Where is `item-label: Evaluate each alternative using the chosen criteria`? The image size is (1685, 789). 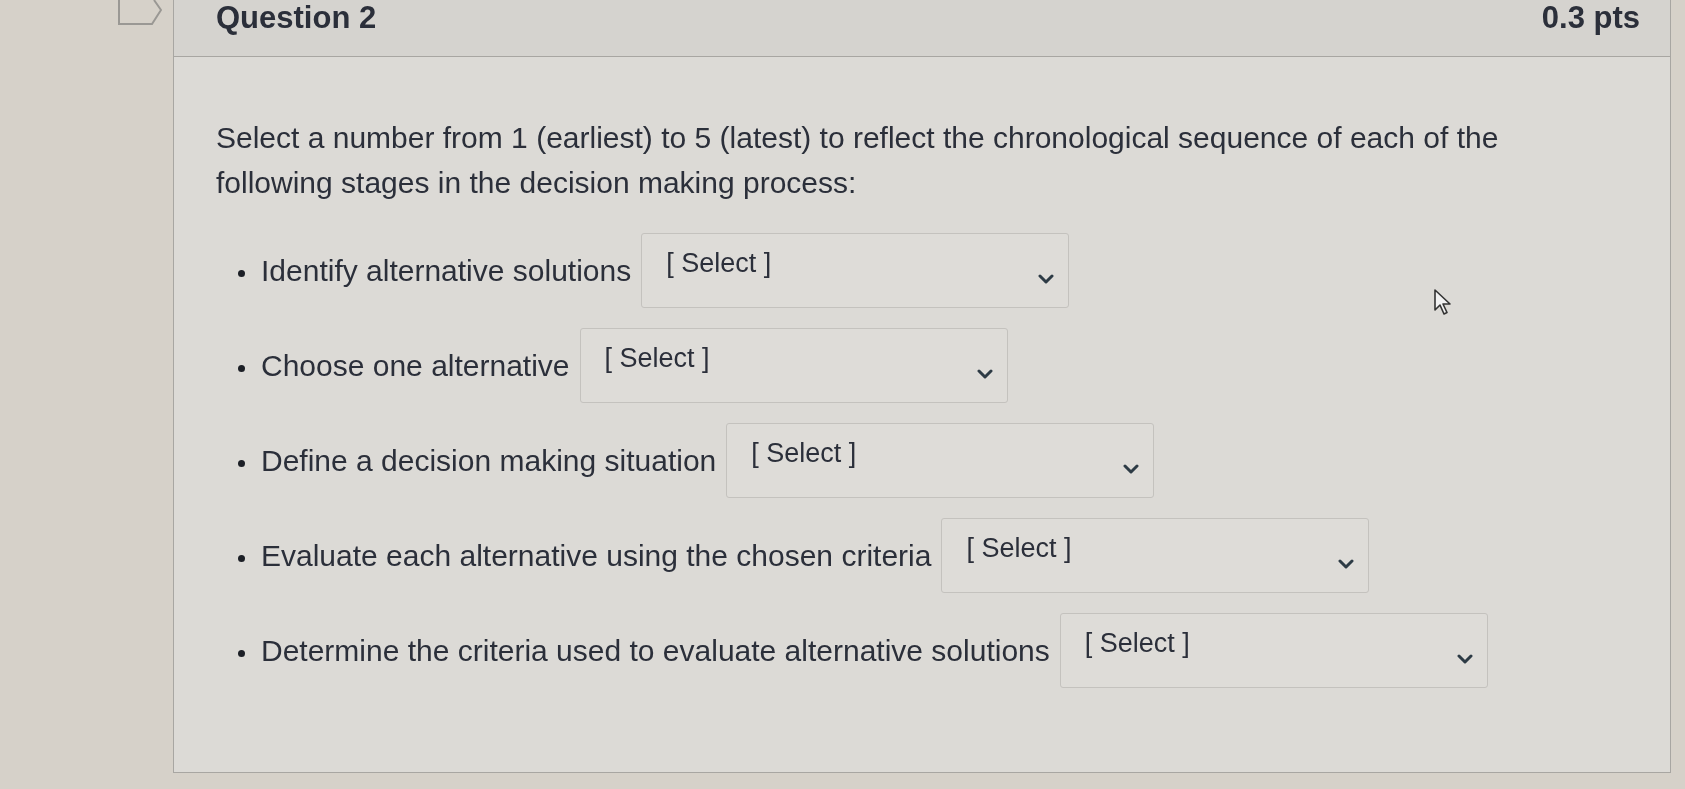
item-label: Evaluate each alternative using the chosen criteria is located at coordinates (596, 556).